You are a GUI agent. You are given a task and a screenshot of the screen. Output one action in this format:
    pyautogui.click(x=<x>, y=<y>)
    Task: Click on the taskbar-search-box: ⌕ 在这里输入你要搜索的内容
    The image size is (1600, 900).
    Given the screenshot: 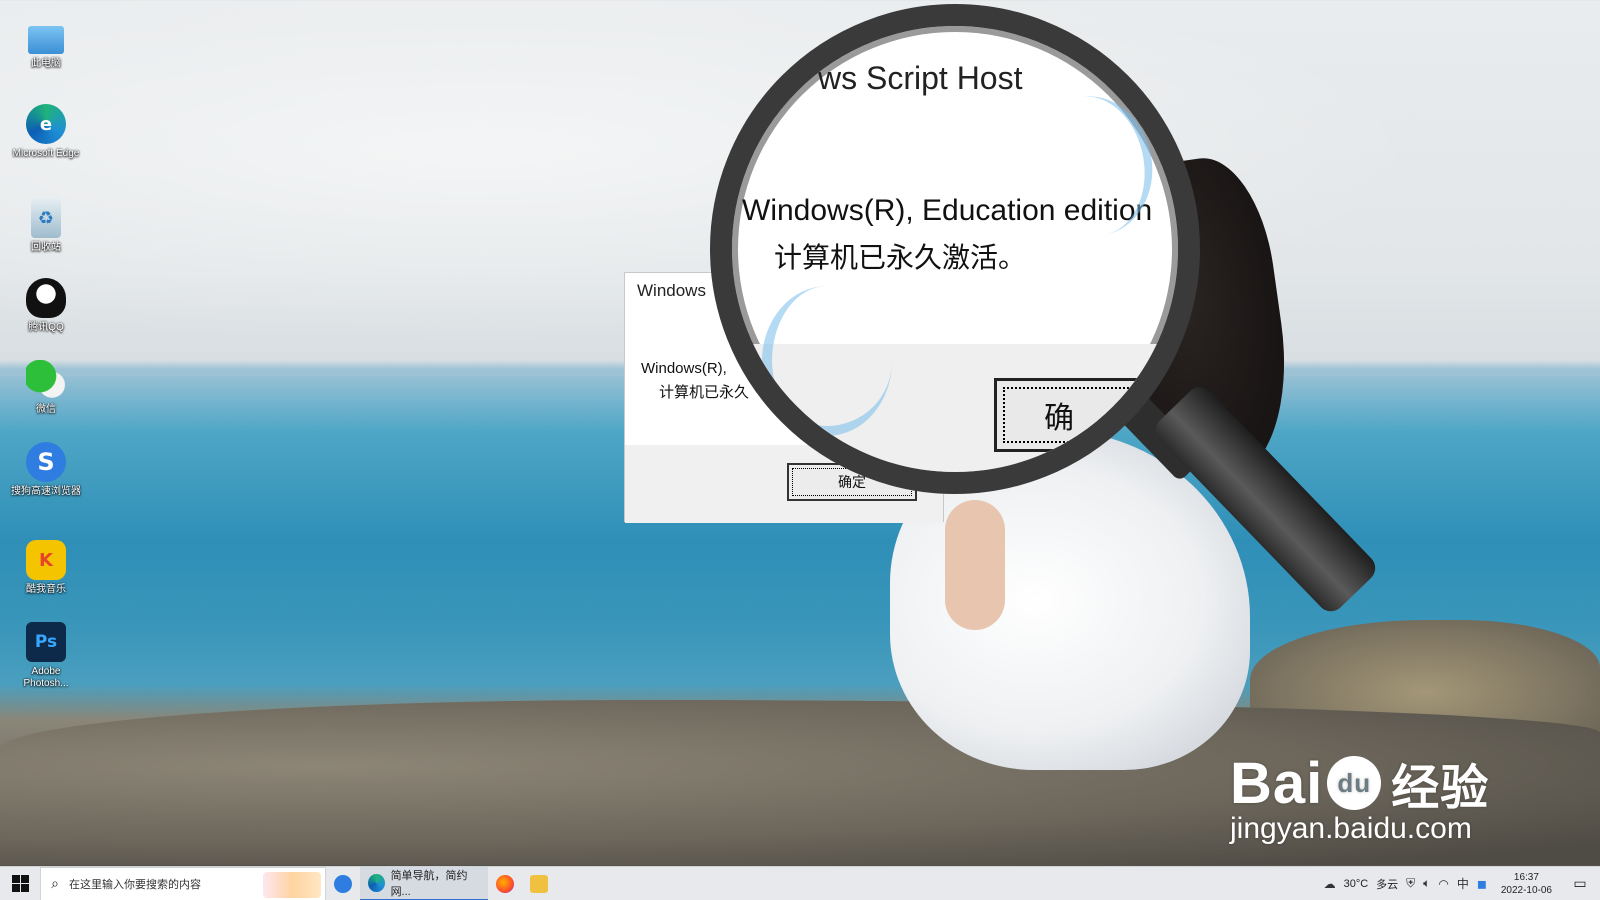 What is the action you would take?
    pyautogui.click(x=183, y=883)
    